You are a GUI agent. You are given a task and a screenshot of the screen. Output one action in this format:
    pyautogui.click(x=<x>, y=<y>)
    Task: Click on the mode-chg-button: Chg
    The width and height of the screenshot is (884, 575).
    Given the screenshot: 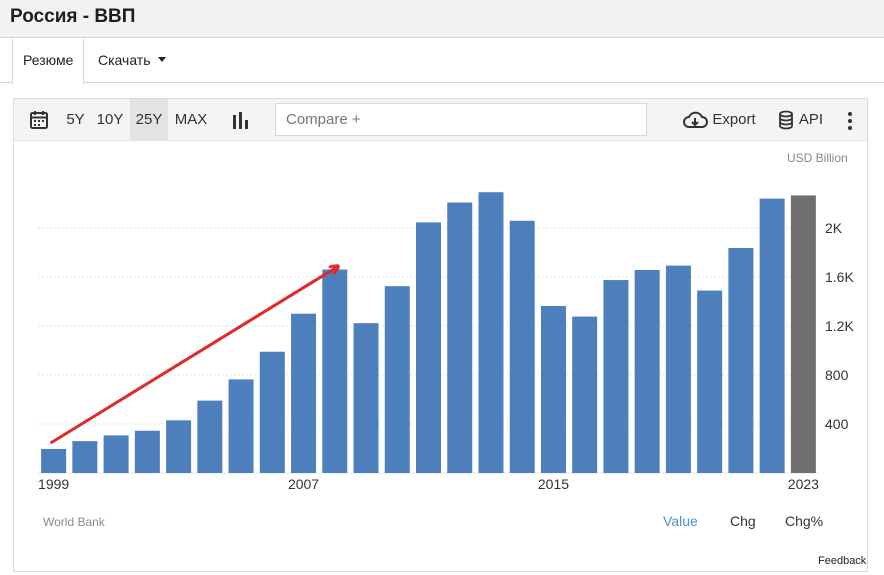 What is the action you would take?
    pyautogui.click(x=743, y=521)
    